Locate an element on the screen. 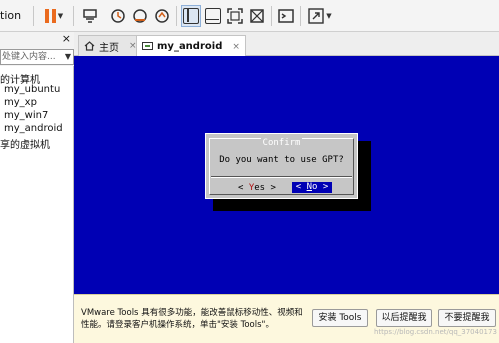 The image size is (499, 343). vm-icon is located at coordinates (147, 45).